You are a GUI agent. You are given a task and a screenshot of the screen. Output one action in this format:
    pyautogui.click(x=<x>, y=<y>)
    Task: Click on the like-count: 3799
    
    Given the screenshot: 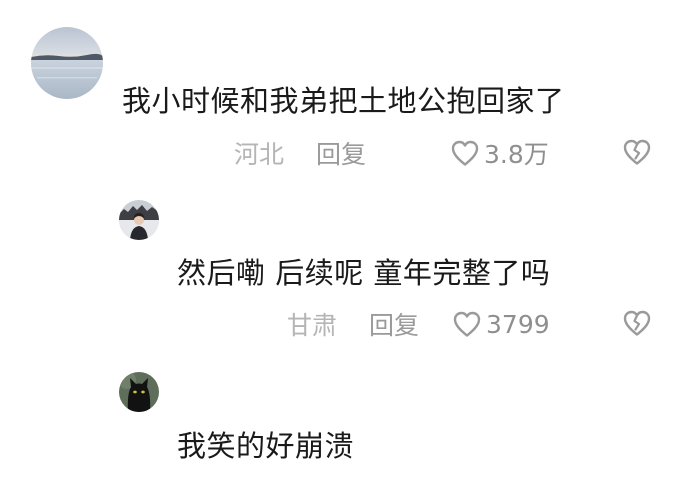 What is the action you would take?
    pyautogui.click(x=518, y=324)
    